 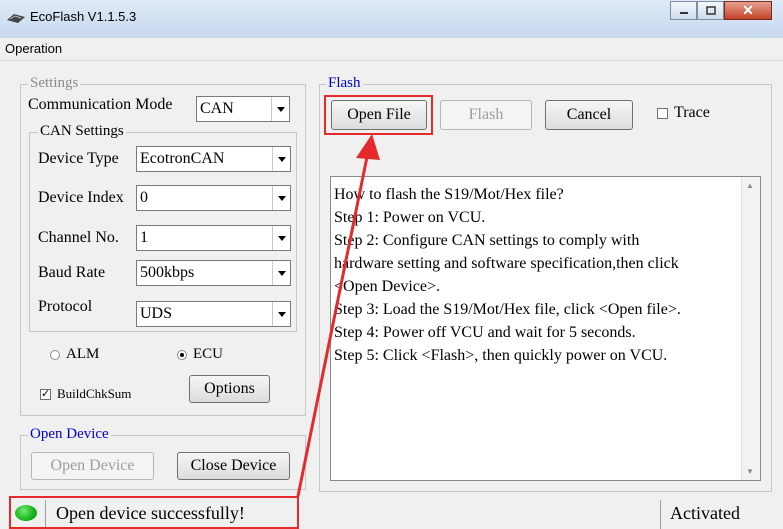 What do you see at coordinates (83, 354) in the screenshot?
I see `radio-alm-label: ALM` at bounding box center [83, 354].